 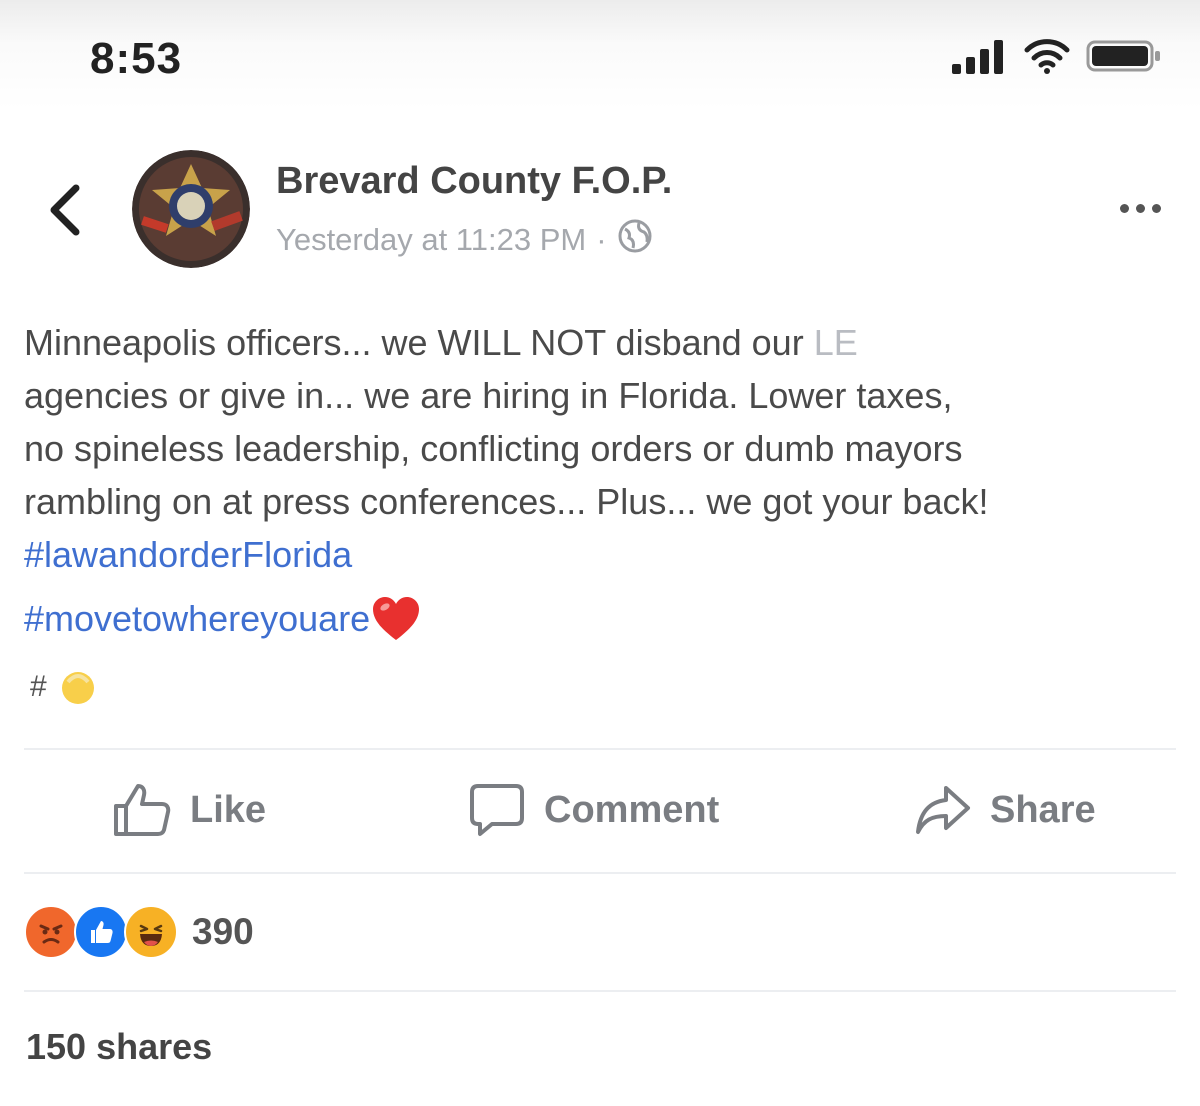 I want to click on like-button: Like, so click(x=189, y=810).